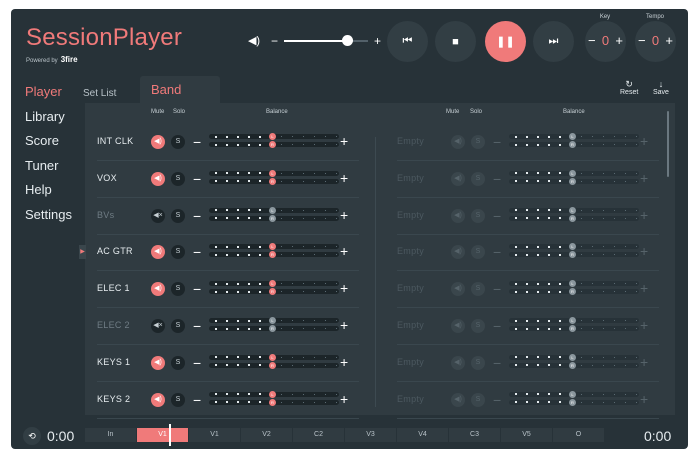 The image size is (695, 450). I want to click on nav-item-tuner: Tuner, so click(48, 169).